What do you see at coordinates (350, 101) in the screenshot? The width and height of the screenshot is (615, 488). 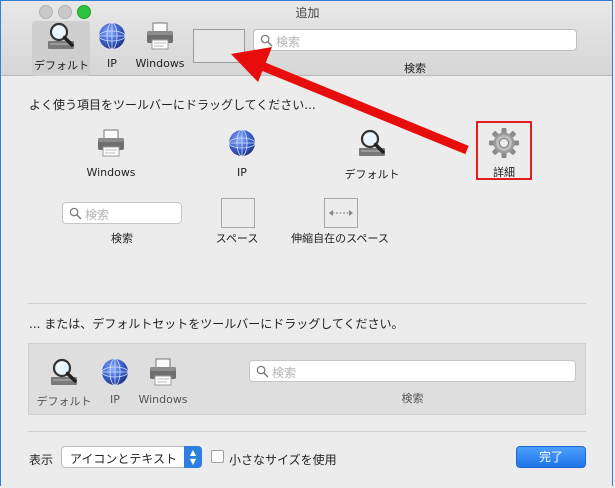 I see `red-arrow-annotation` at bounding box center [350, 101].